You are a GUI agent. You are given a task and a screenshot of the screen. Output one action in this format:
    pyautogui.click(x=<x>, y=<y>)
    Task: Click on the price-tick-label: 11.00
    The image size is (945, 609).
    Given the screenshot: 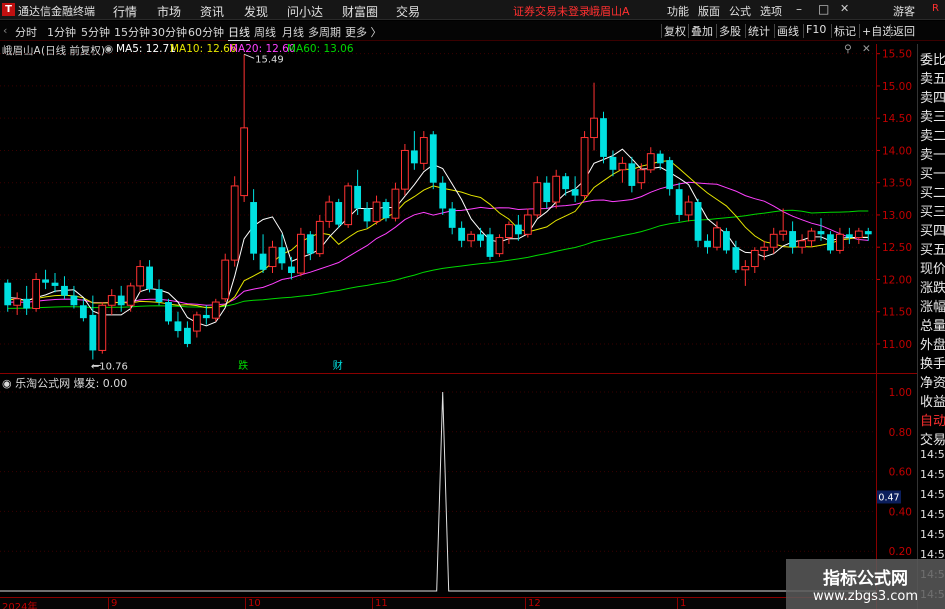 What is the action you would take?
    pyautogui.click(x=897, y=345)
    